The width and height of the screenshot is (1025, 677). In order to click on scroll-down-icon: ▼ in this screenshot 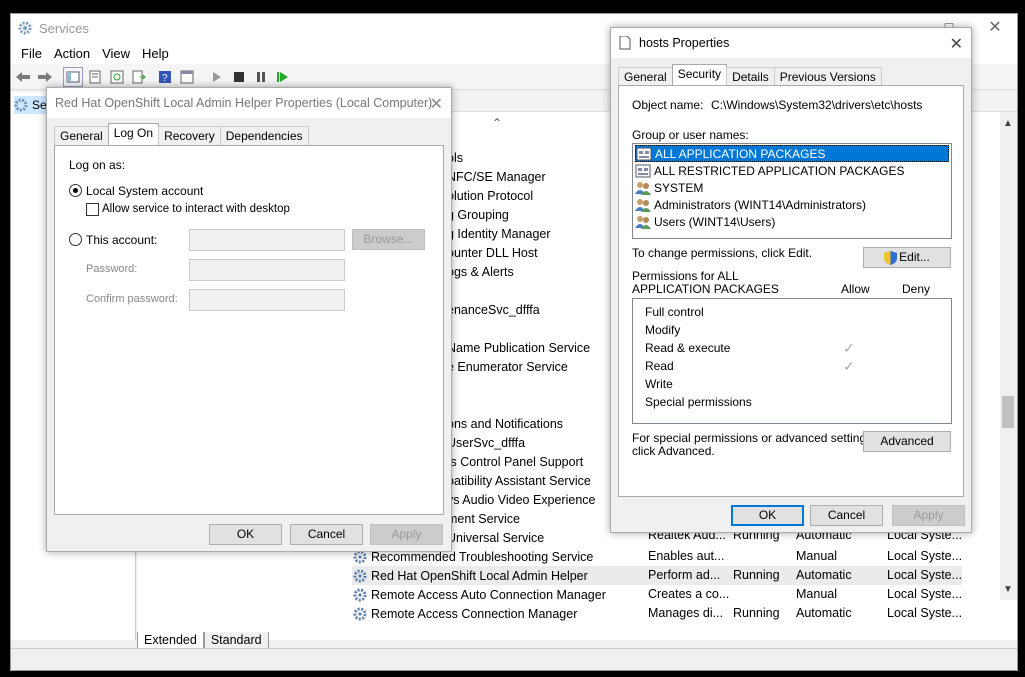, I will do `click(1008, 589)`.